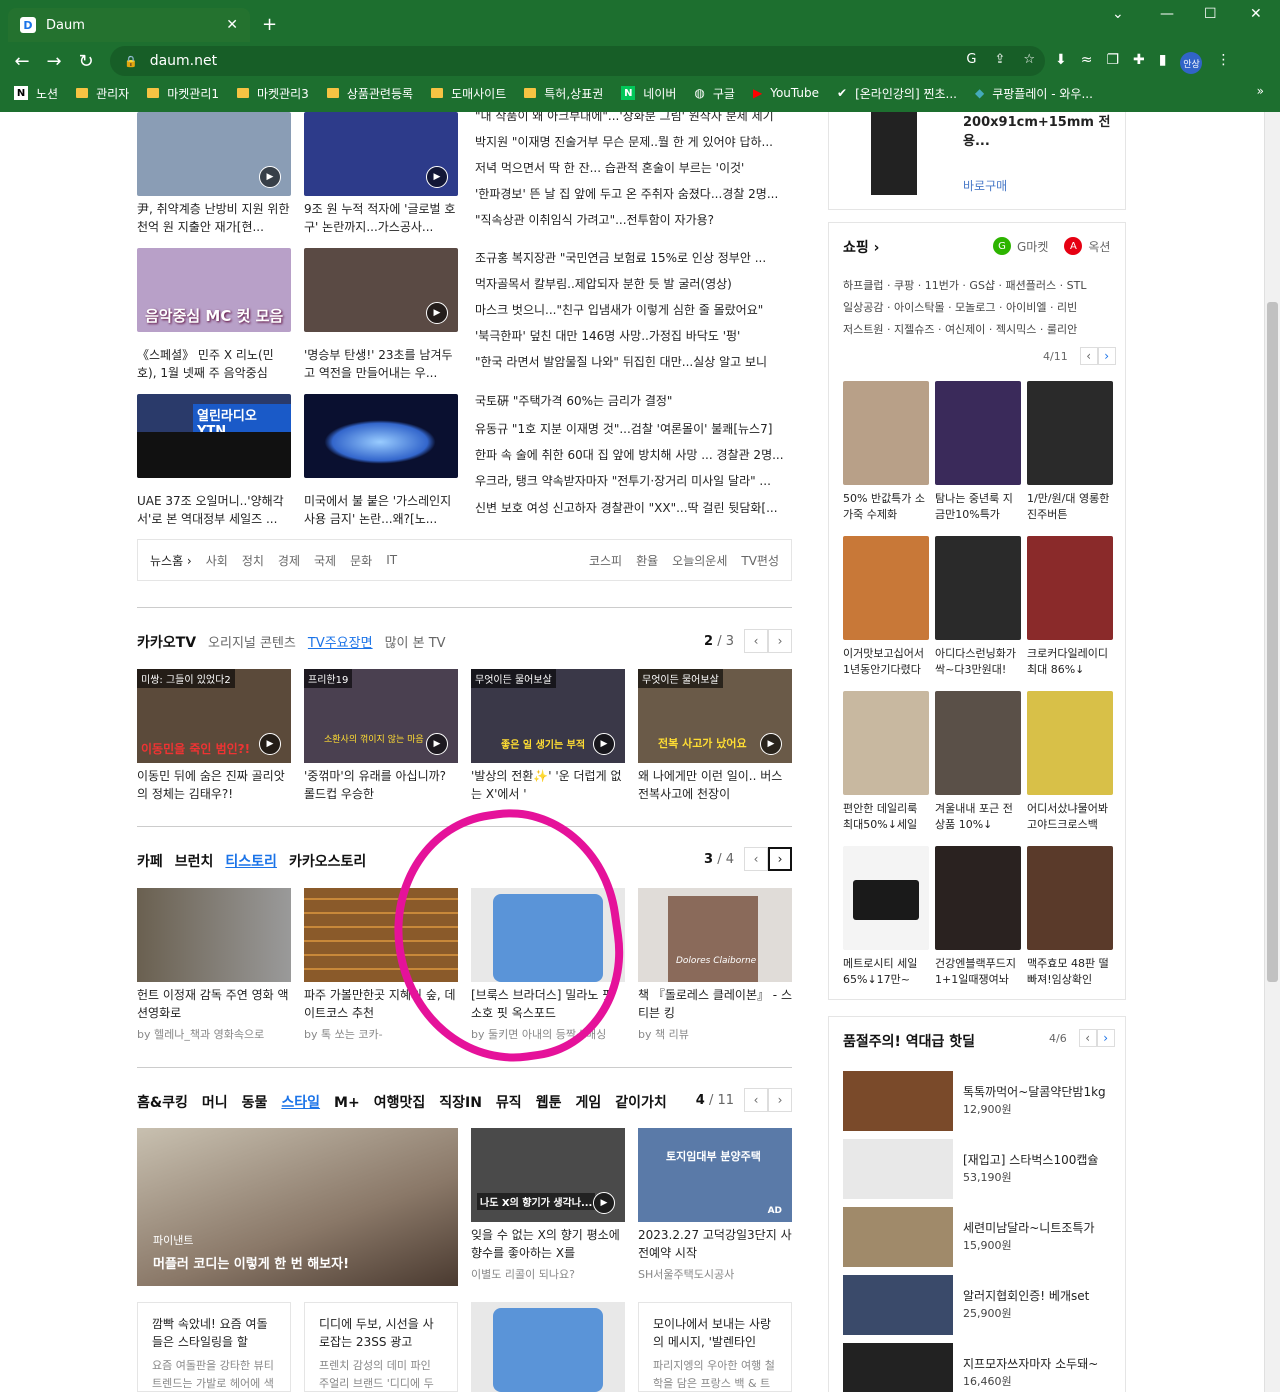  What do you see at coordinates (1070, 762) in the screenshot?
I see `product-item: 어디서샀냐물어봐 고야드크로스백` at bounding box center [1070, 762].